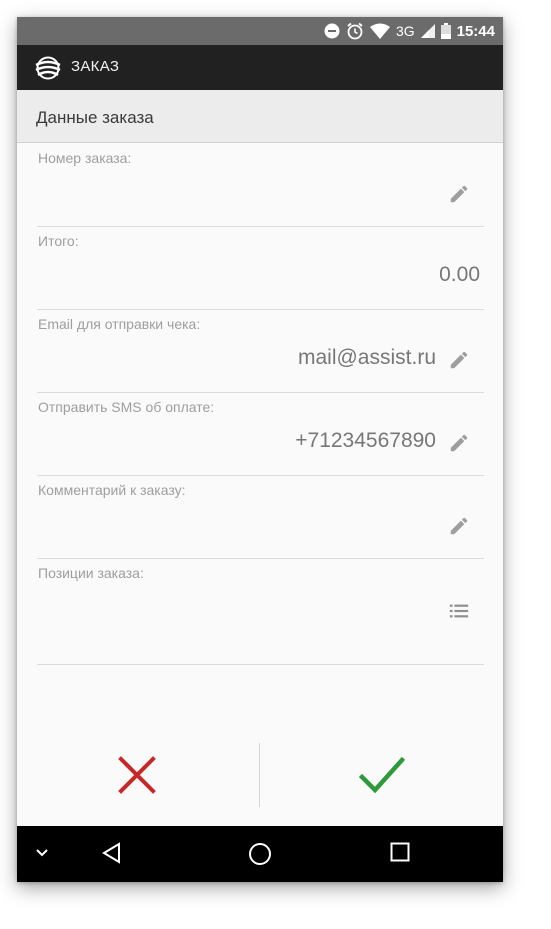  What do you see at coordinates (427, 31) in the screenshot?
I see `signal-icon` at bounding box center [427, 31].